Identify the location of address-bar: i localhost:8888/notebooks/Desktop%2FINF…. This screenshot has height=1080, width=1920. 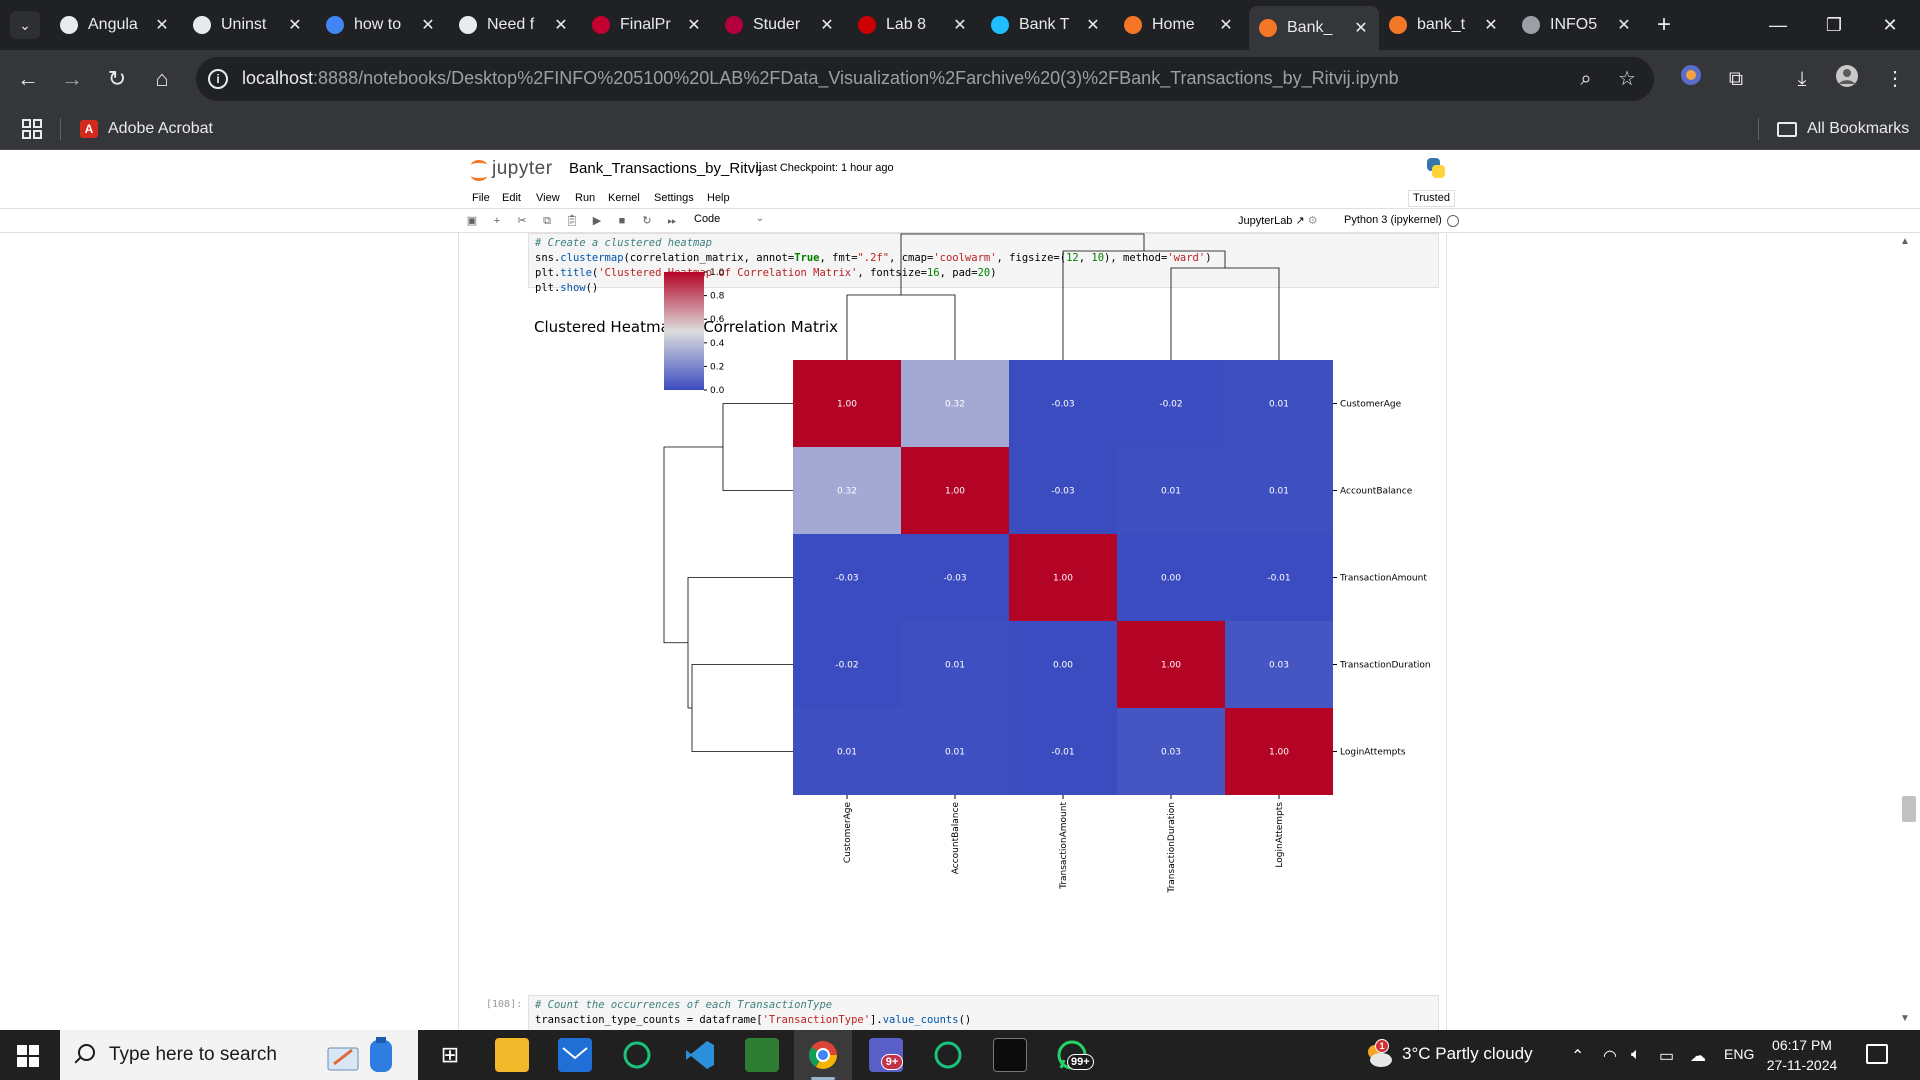
(925, 79).